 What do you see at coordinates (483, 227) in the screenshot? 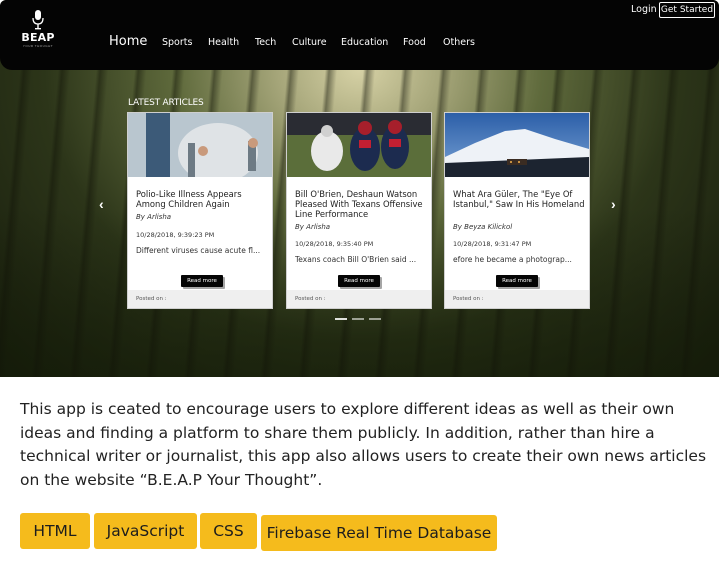
I see `article-author: By Beyza Kilickol` at bounding box center [483, 227].